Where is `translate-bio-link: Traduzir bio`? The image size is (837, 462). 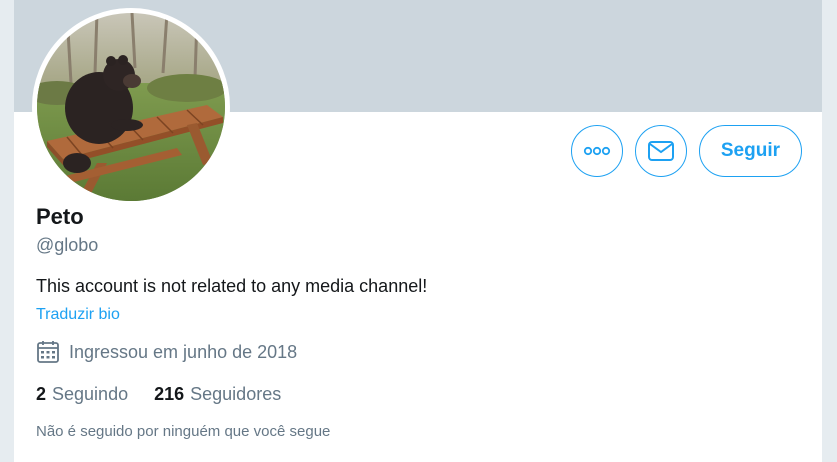
translate-bio-link: Traduzir bio is located at coordinates (78, 315).